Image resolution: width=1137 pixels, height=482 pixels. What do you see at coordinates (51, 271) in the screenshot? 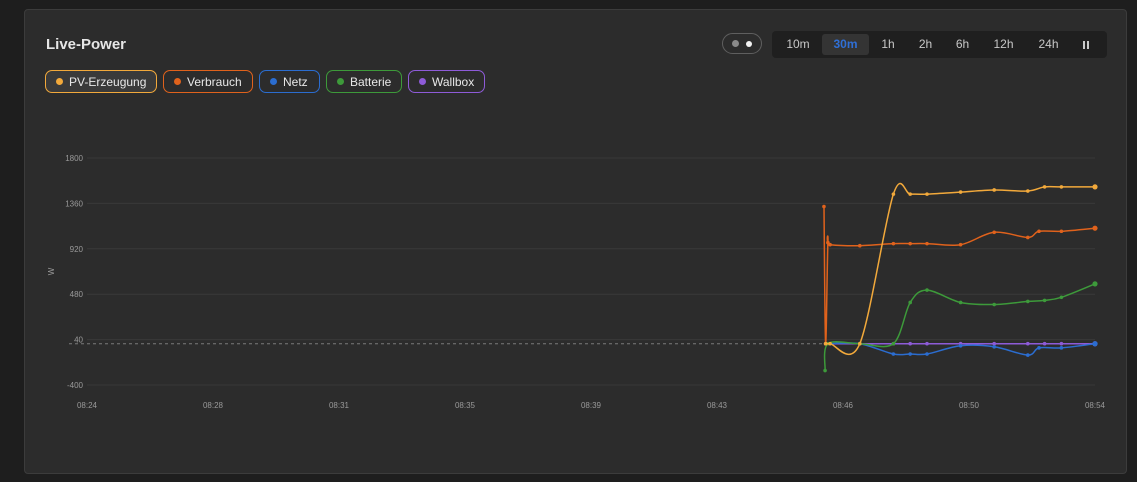
I see `y-axis-label: W` at bounding box center [51, 271].